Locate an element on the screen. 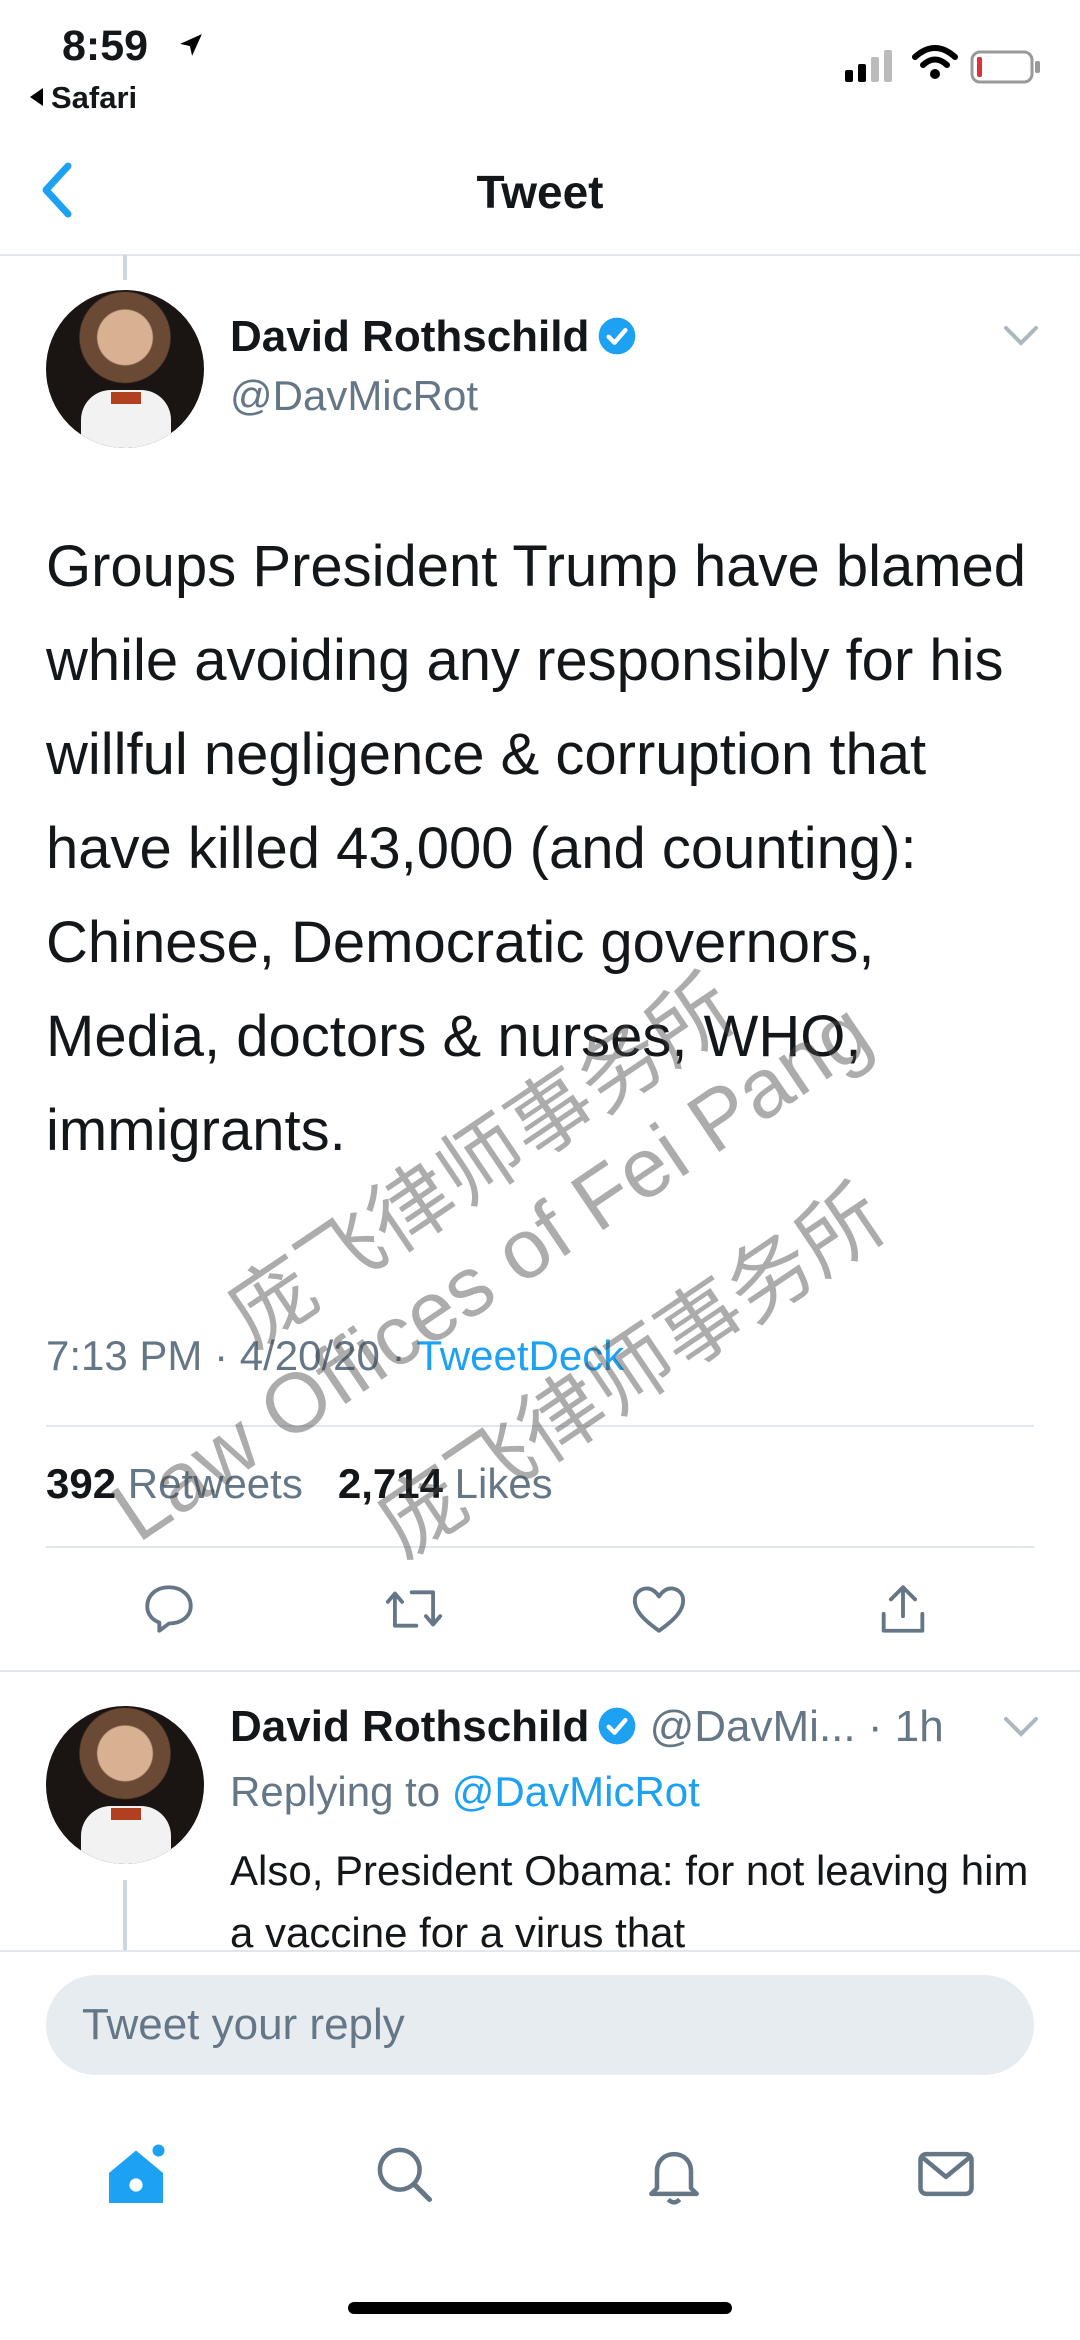  home-icon is located at coordinates (136, 2176).